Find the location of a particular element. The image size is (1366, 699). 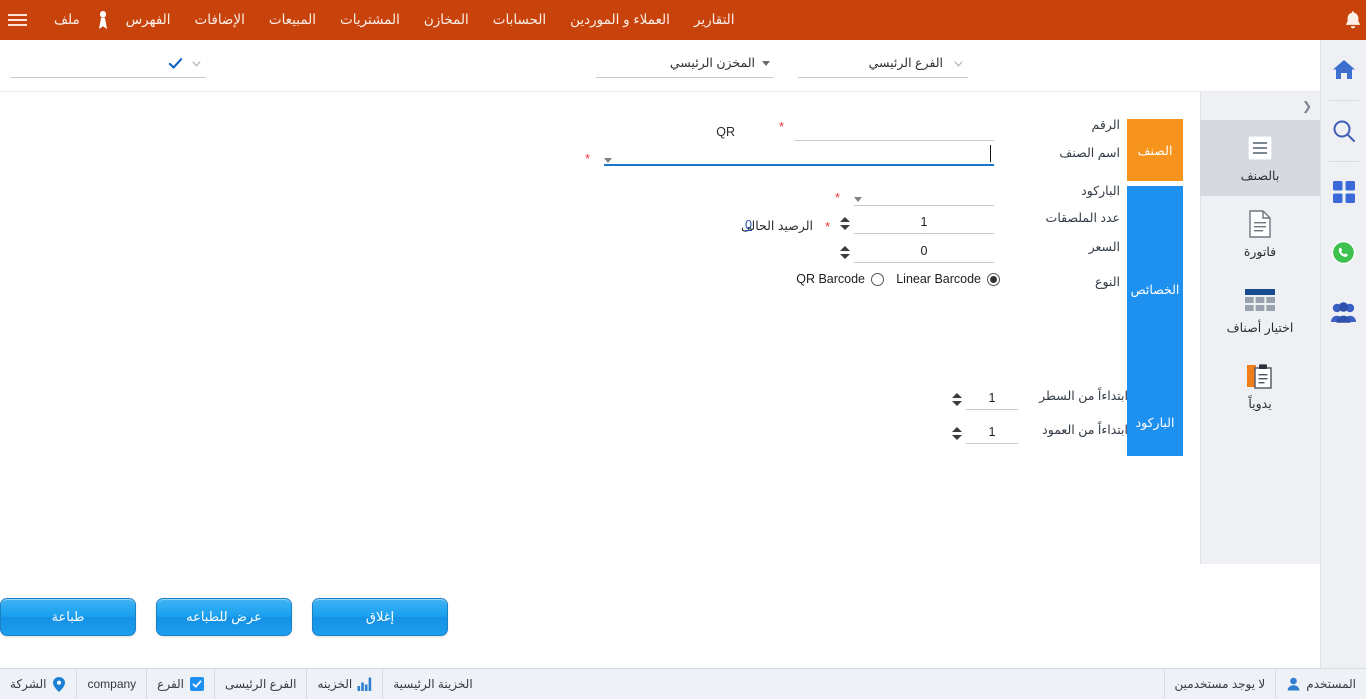

print-preview-button: عرض للطباعه is located at coordinates (224, 617).